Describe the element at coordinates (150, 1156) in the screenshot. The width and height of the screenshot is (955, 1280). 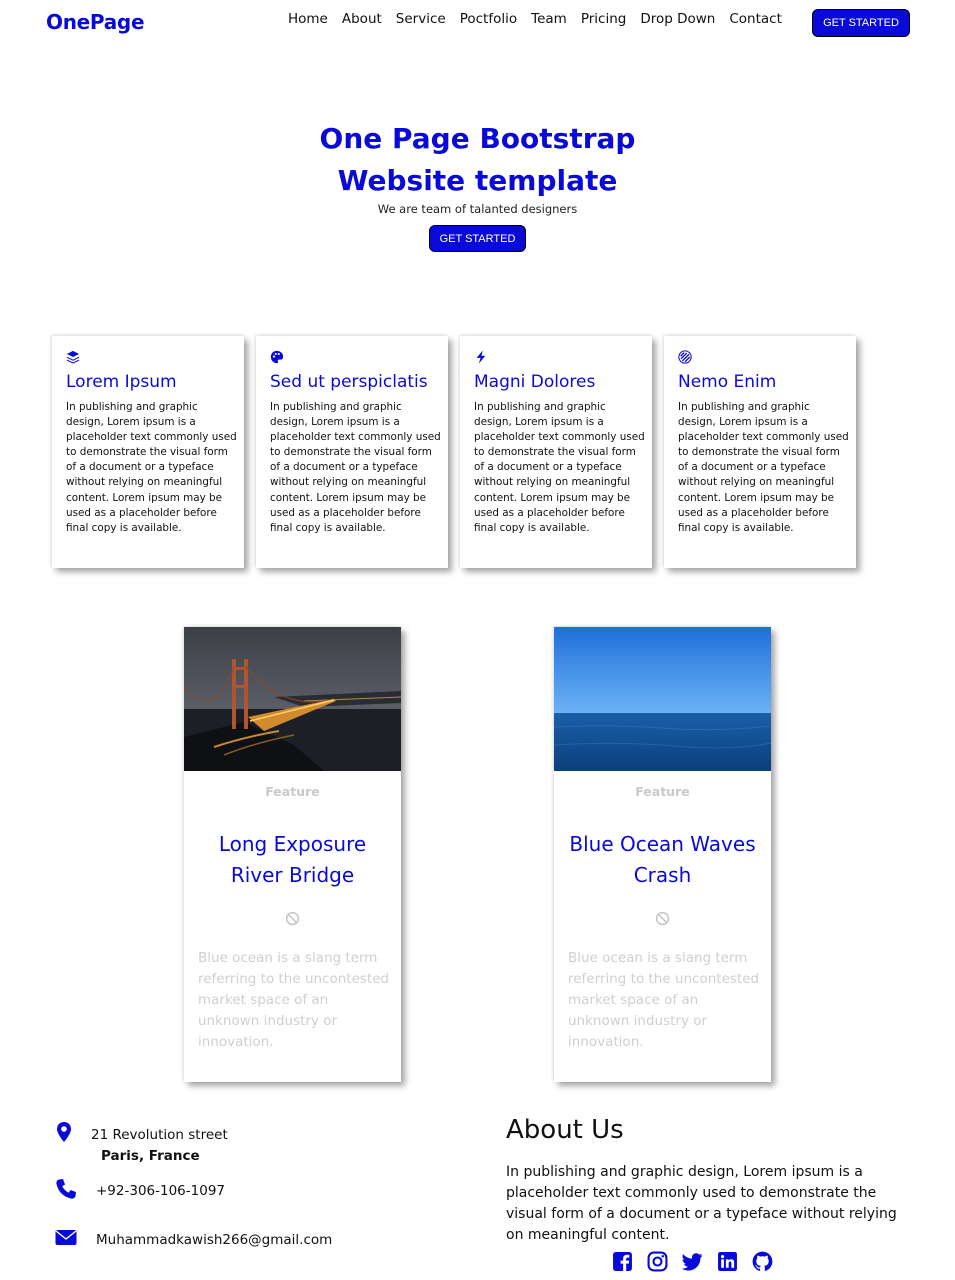
I see `contact-city: Paris, France` at that location.